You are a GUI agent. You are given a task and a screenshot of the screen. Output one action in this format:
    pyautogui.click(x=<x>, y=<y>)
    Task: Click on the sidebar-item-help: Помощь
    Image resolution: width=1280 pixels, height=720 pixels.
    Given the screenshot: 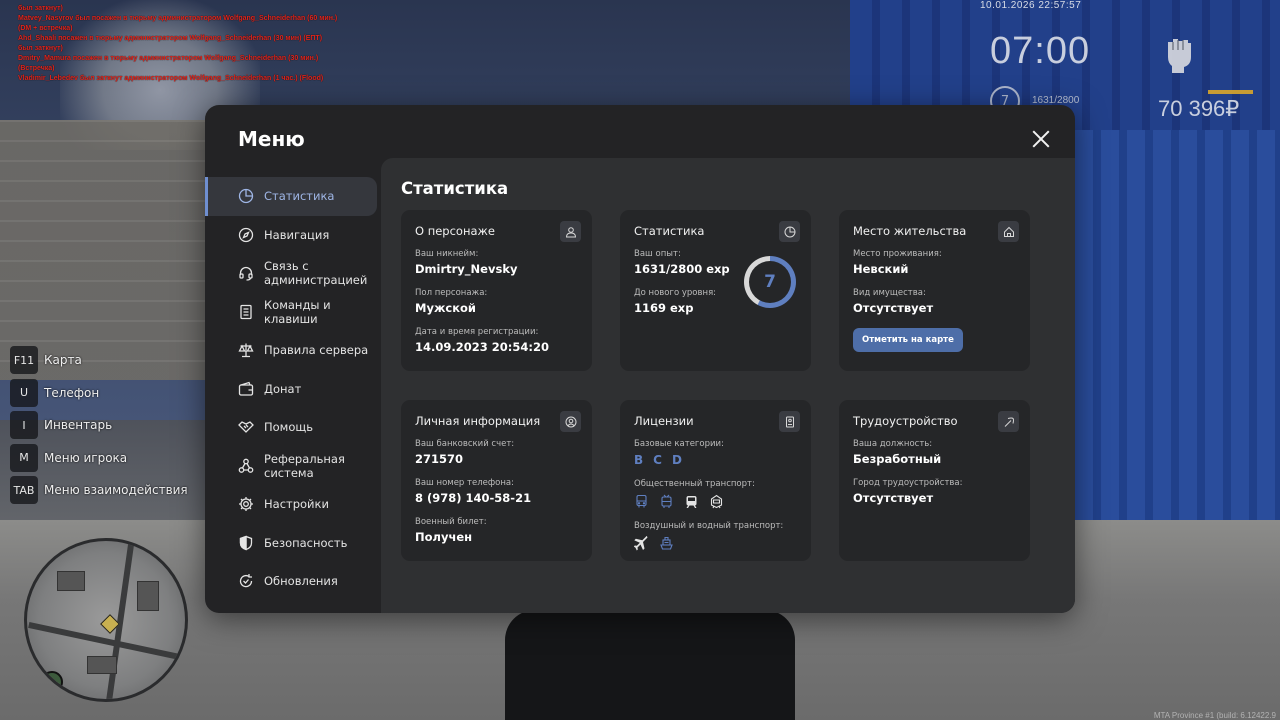 What is the action you would take?
    pyautogui.click(x=291, y=427)
    